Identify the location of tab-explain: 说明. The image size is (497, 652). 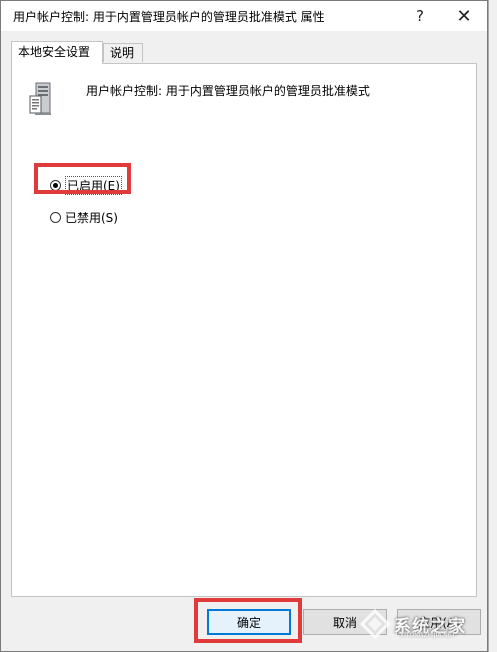
(123, 52).